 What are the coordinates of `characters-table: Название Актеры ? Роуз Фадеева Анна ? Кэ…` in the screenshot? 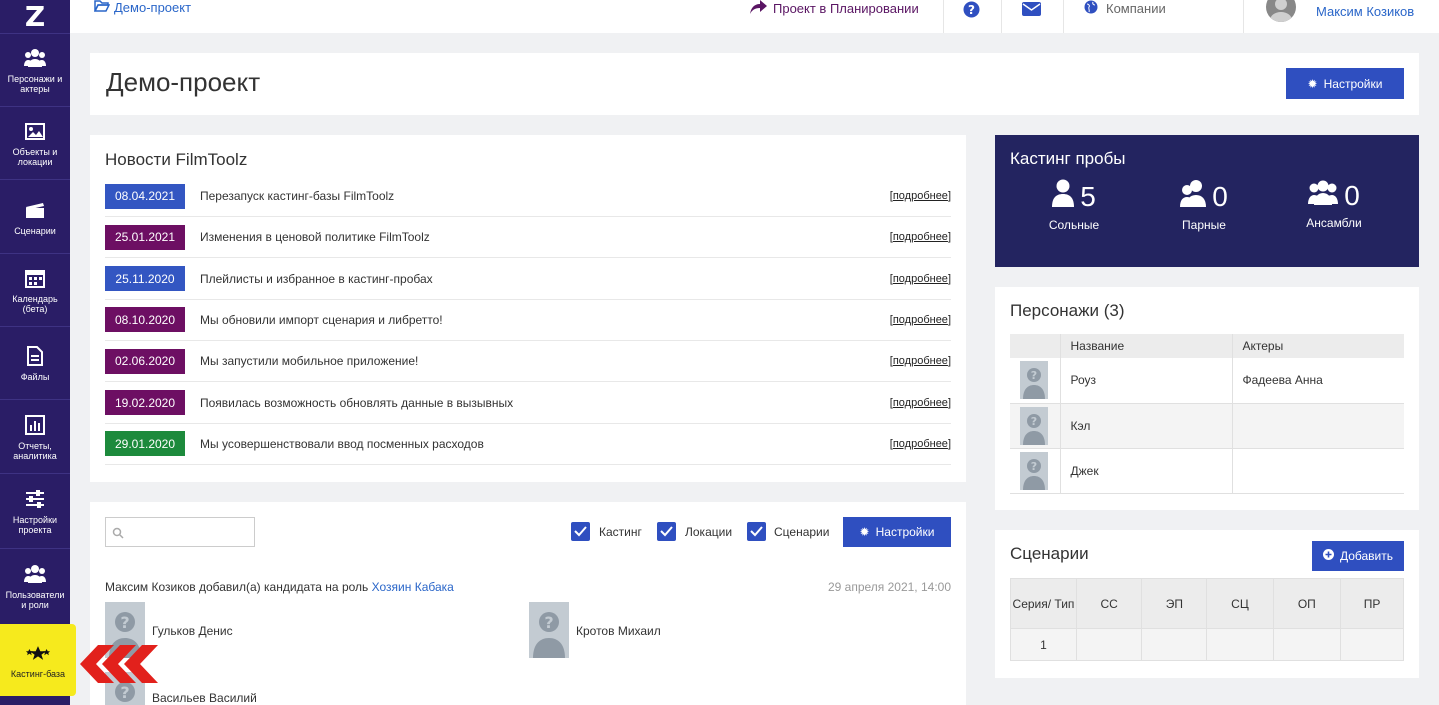 It's located at (1207, 414).